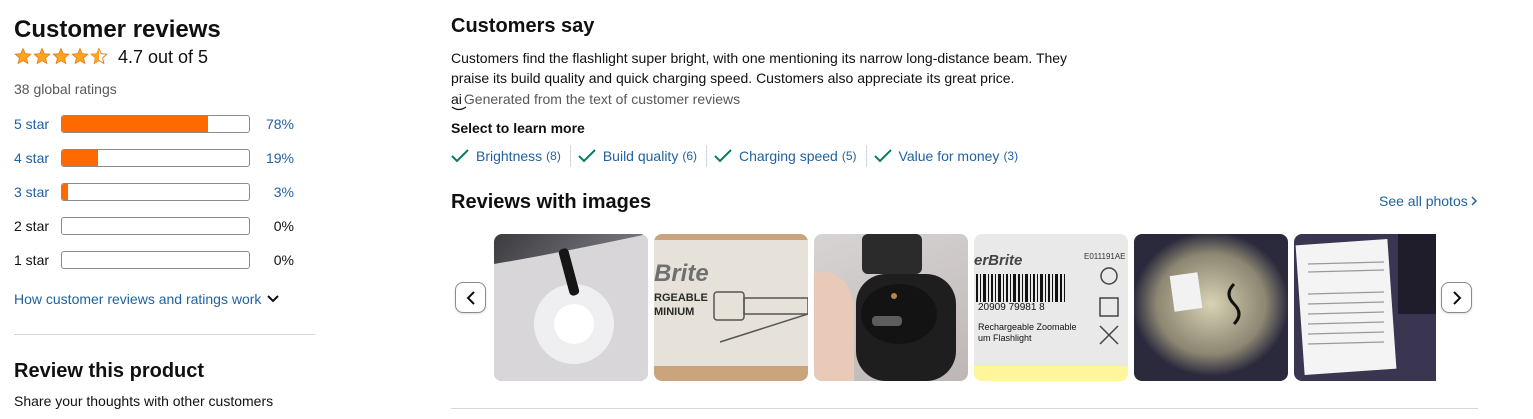 This screenshot has height=419, width=1533. I want to click on aspect-label: Brightness, so click(509, 156).